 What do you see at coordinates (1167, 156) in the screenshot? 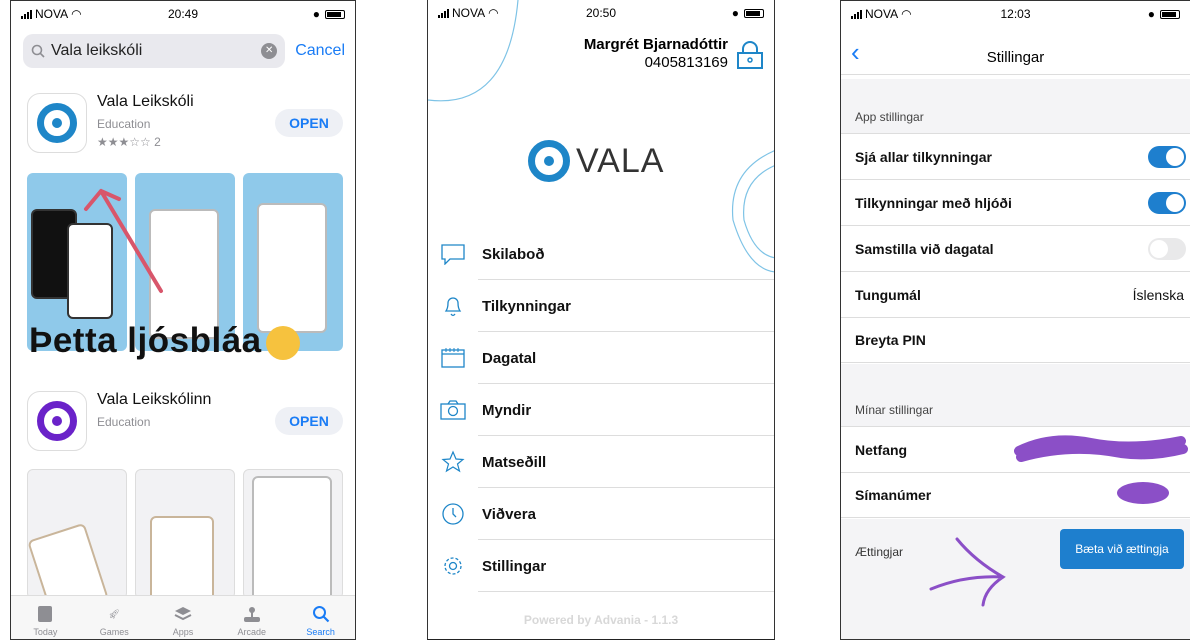
I see `see-all-toggle` at bounding box center [1167, 156].